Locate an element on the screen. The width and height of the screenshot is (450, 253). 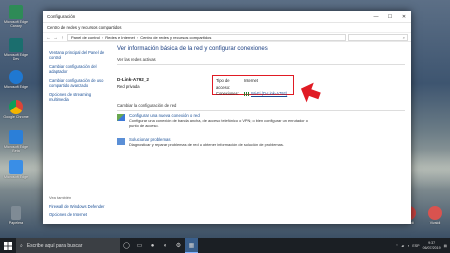
access-type-row: Tipo de acceso: Internet is located at coordinates (253, 84).